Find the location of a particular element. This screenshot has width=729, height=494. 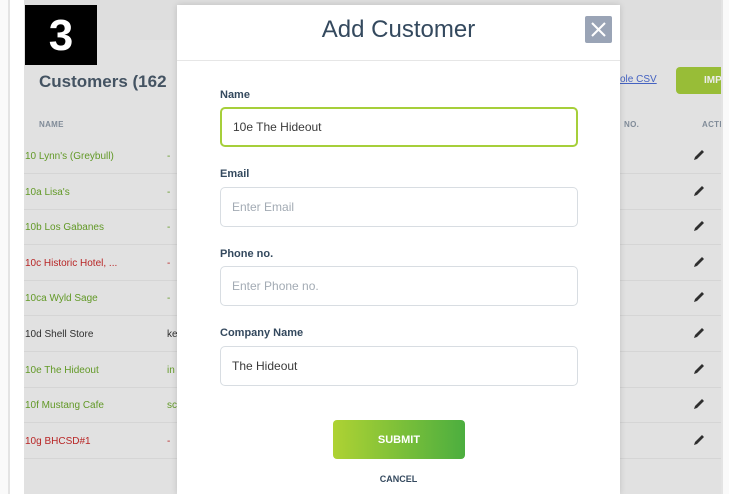

step-badge: 3 is located at coordinates (61, 35).